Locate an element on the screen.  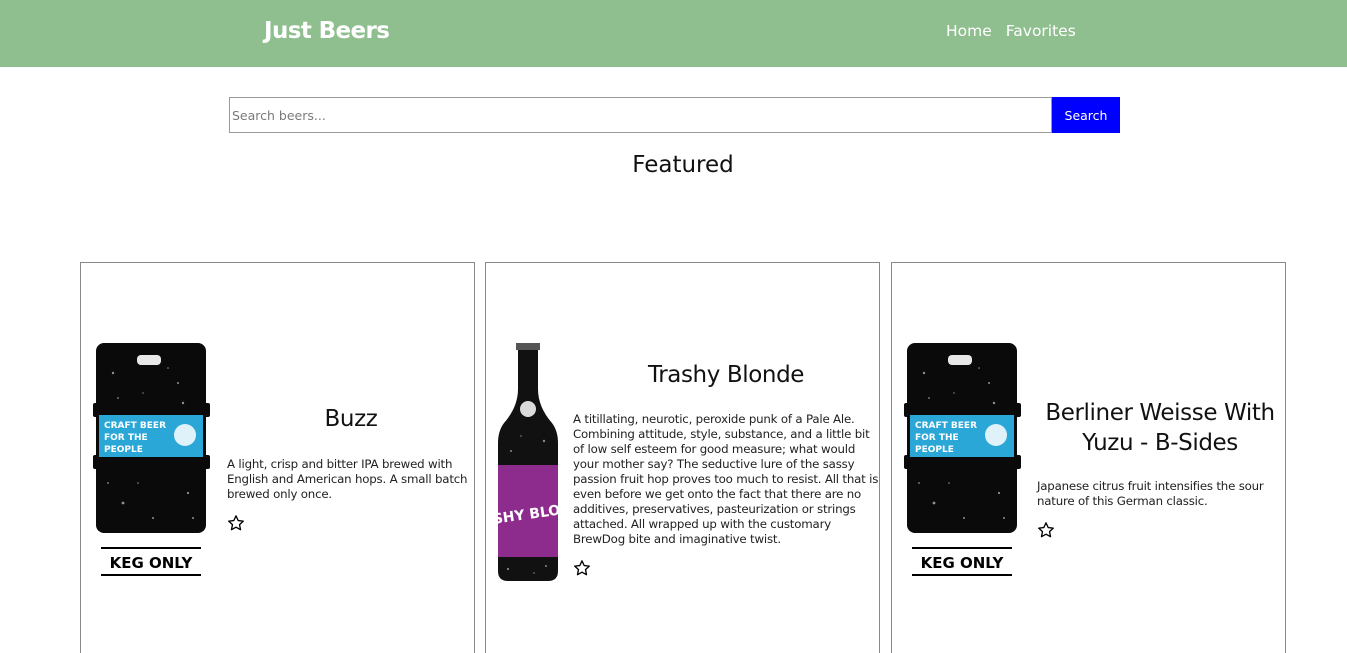
search-bar: Search is located at coordinates (674, 115).